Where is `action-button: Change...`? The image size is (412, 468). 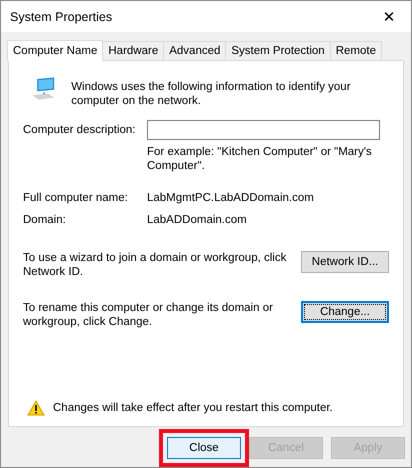
action-button: Change... is located at coordinates (345, 312).